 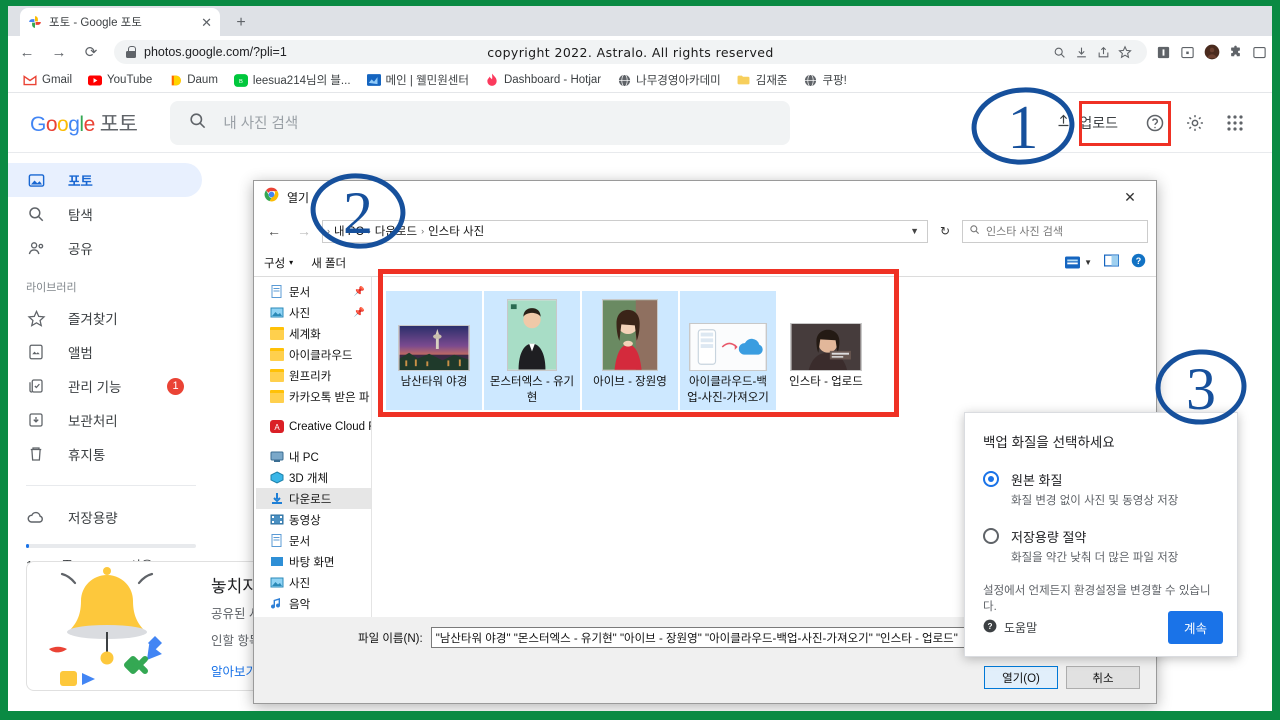 What do you see at coordinates (1195, 627) in the screenshot?
I see `continue-button: 계속` at bounding box center [1195, 627].